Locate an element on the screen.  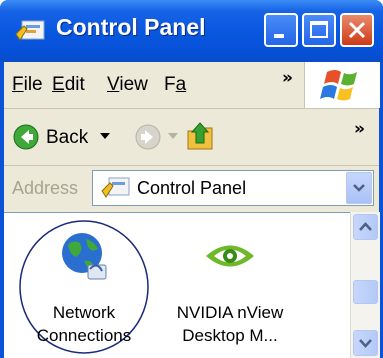
menu-edit-accel: E is located at coordinates (58, 84).